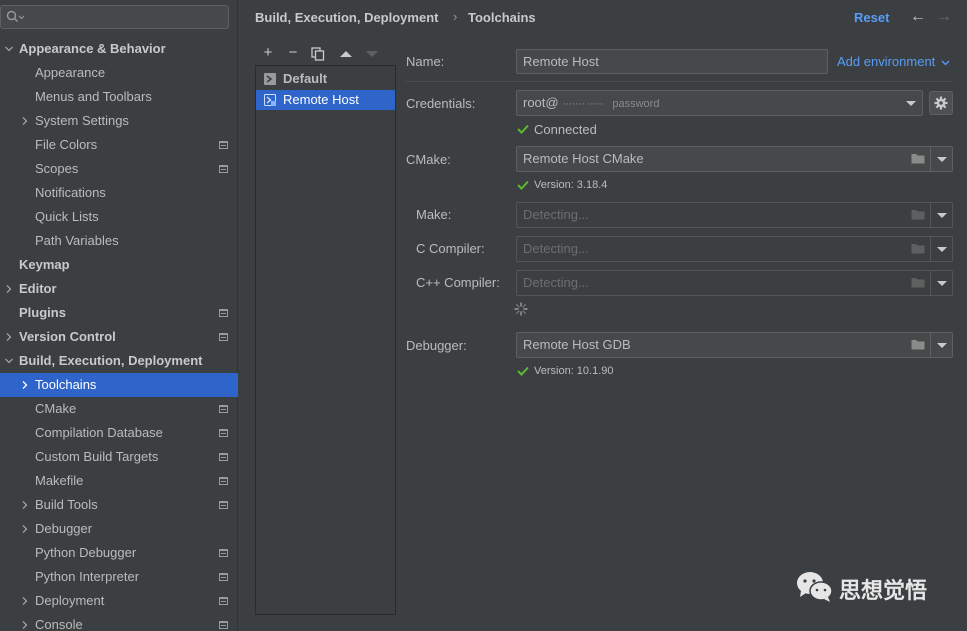  What do you see at coordinates (734, 345) in the screenshot?
I see `debugger-select: Remote Host GDB` at bounding box center [734, 345].